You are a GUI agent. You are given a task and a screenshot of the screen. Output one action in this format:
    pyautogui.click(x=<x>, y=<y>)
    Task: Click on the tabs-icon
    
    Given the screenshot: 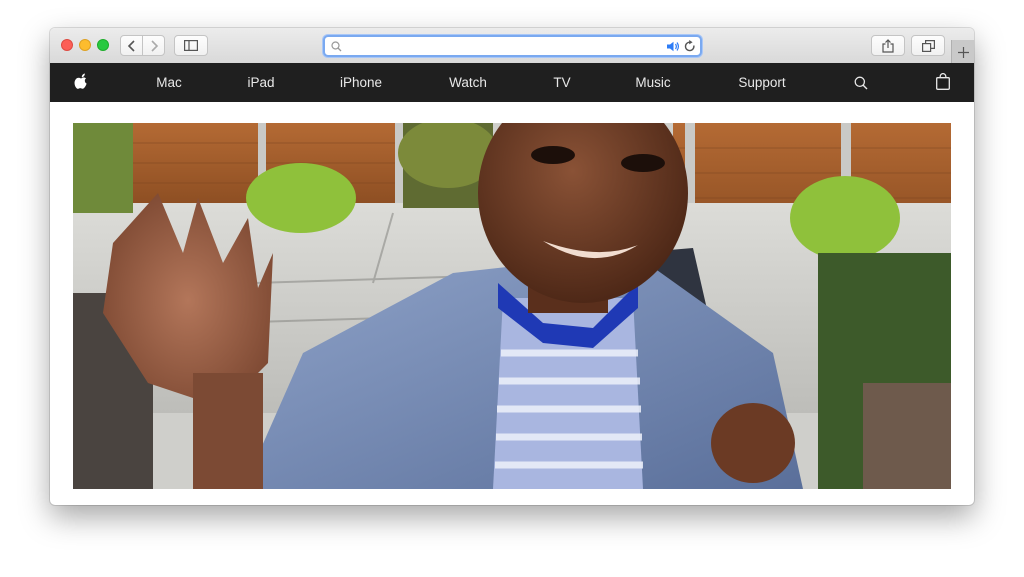 What is the action you would take?
    pyautogui.click(x=928, y=45)
    